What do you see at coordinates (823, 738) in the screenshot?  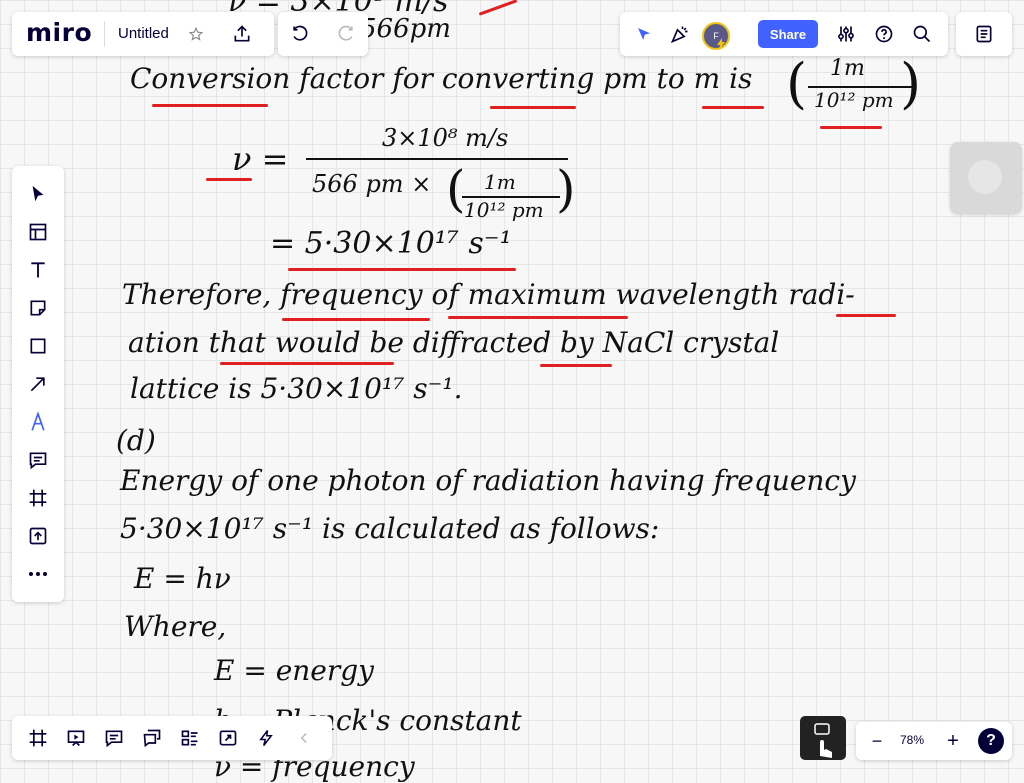 I see `hand-tool-button` at bounding box center [823, 738].